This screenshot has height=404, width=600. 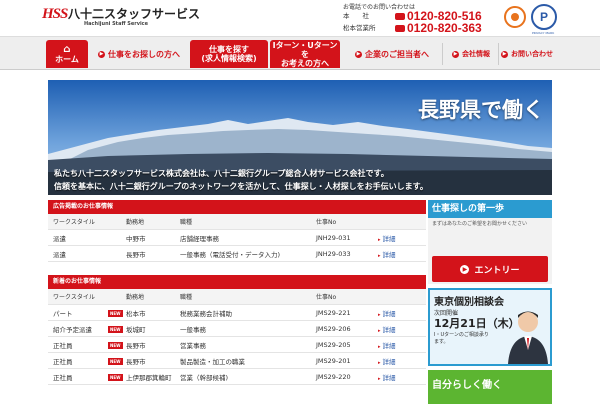 I want to click on nav-iturn: Iターン・Uターンを お考えの方へ, so click(x=305, y=54).